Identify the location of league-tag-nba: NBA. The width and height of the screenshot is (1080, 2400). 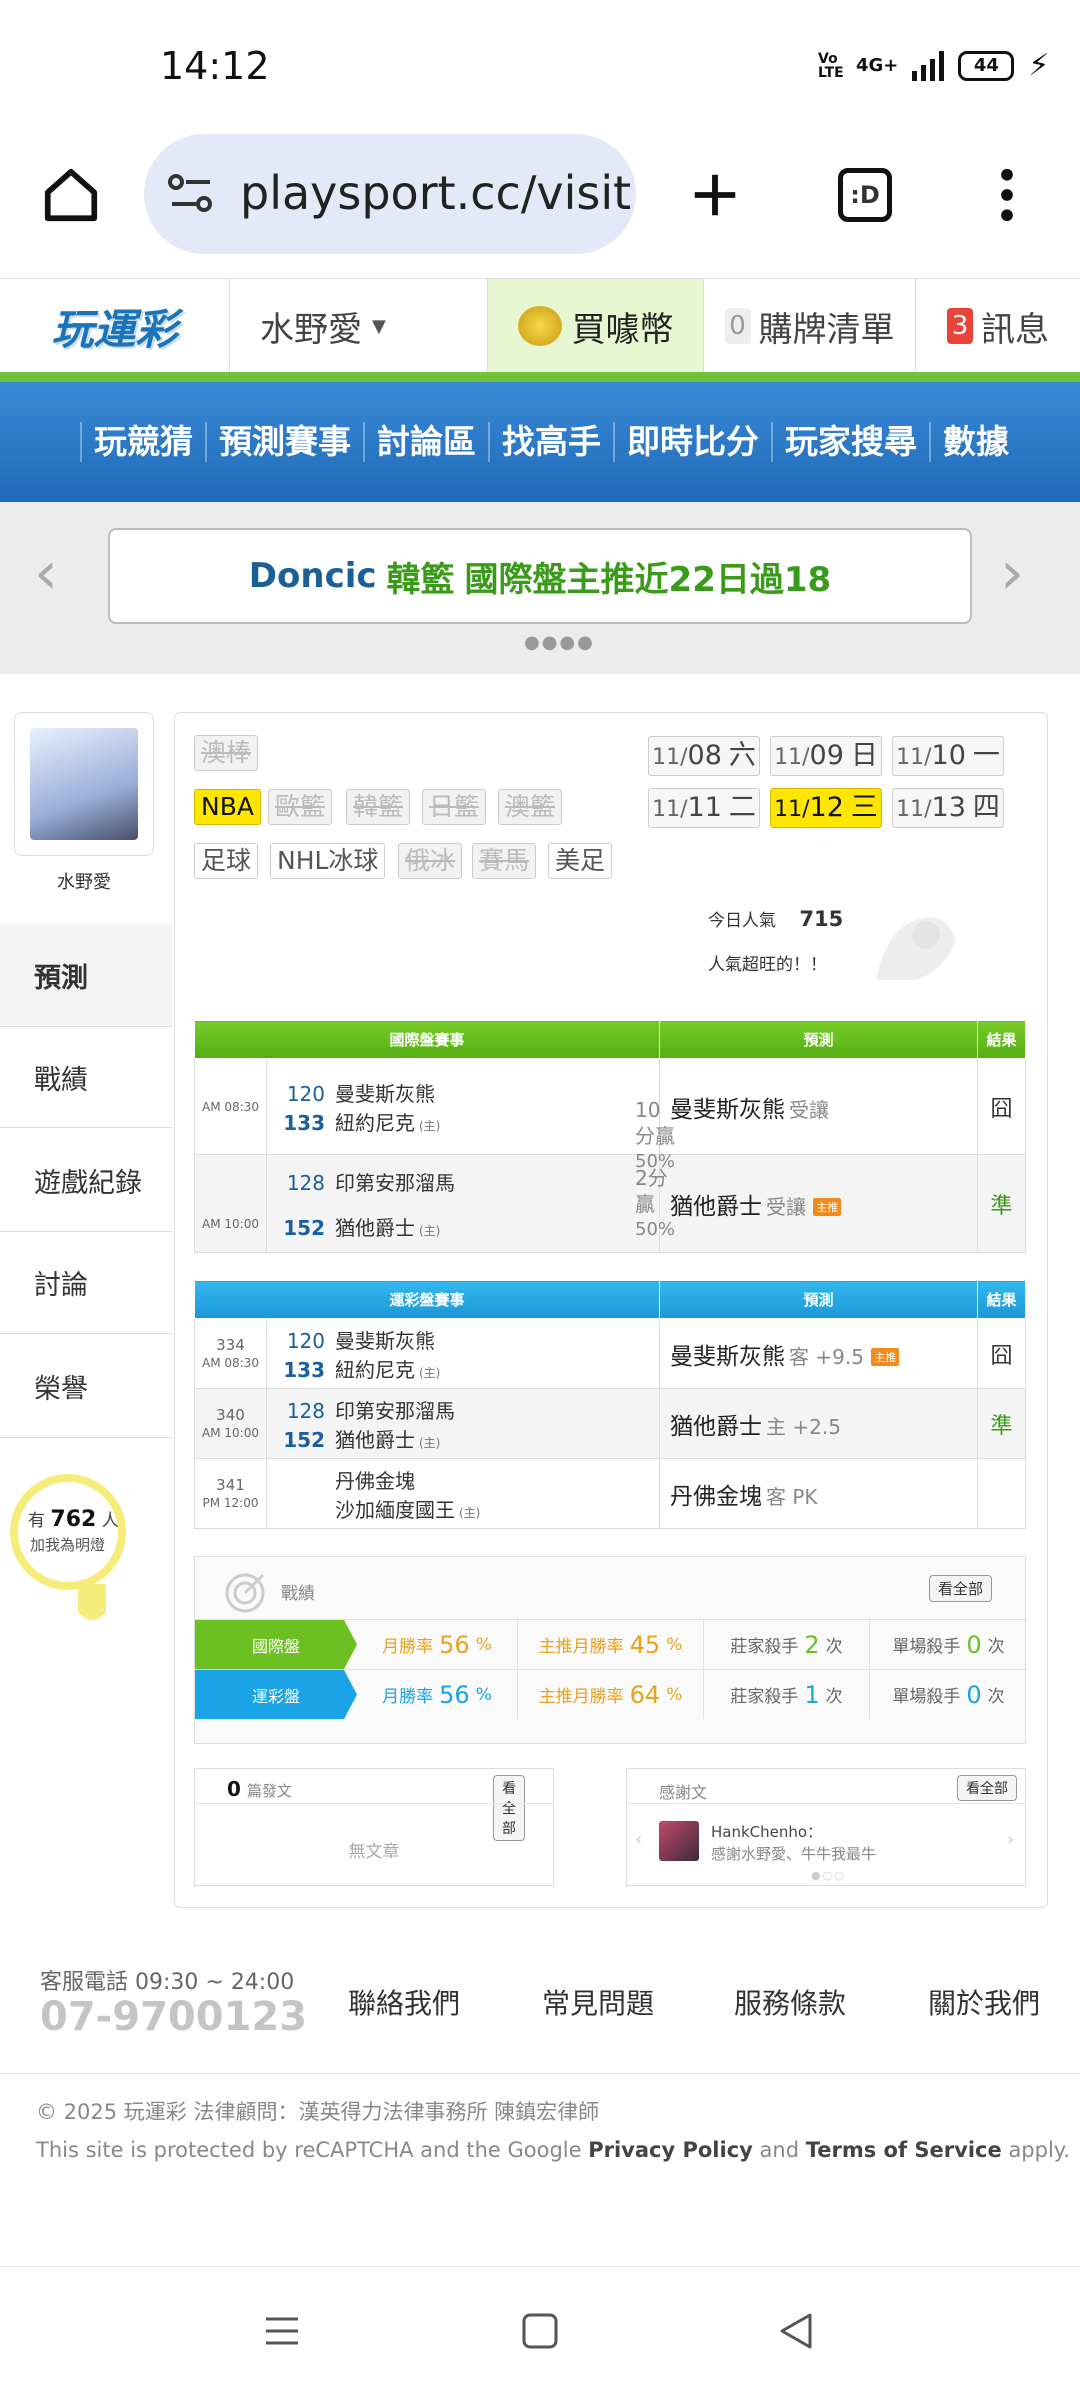
(227, 807).